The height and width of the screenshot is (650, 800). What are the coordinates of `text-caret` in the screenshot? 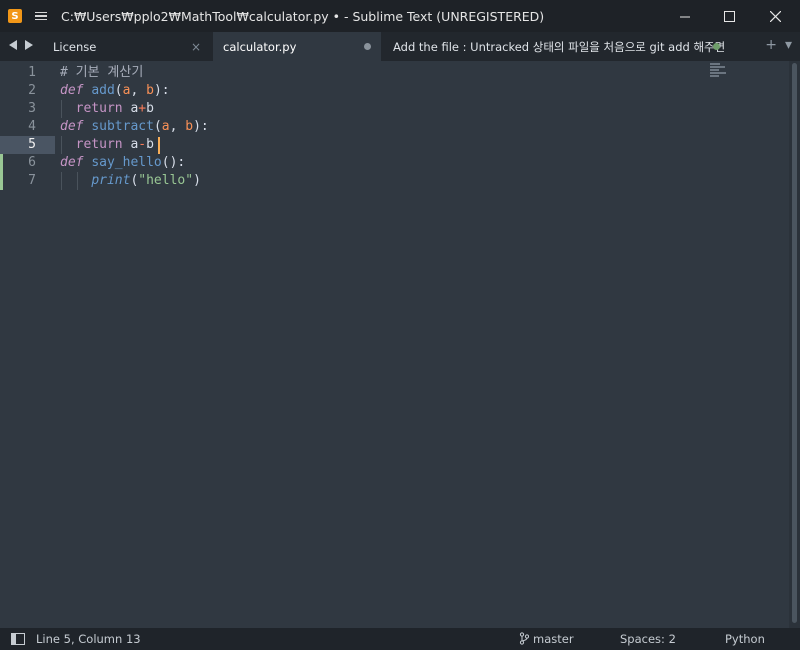 It's located at (159, 145).